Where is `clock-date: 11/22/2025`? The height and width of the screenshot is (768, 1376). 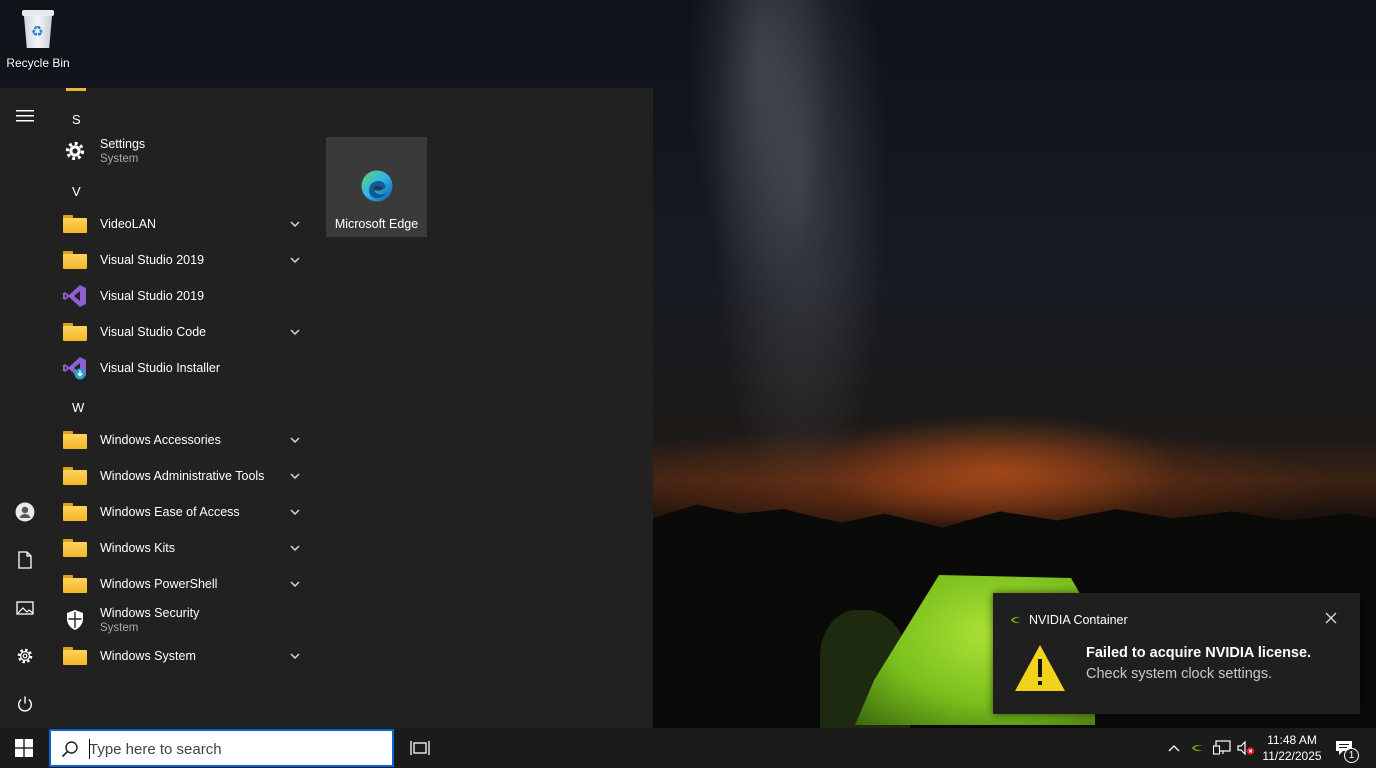
clock-date: 11/22/2025 is located at coordinates (1292, 756).